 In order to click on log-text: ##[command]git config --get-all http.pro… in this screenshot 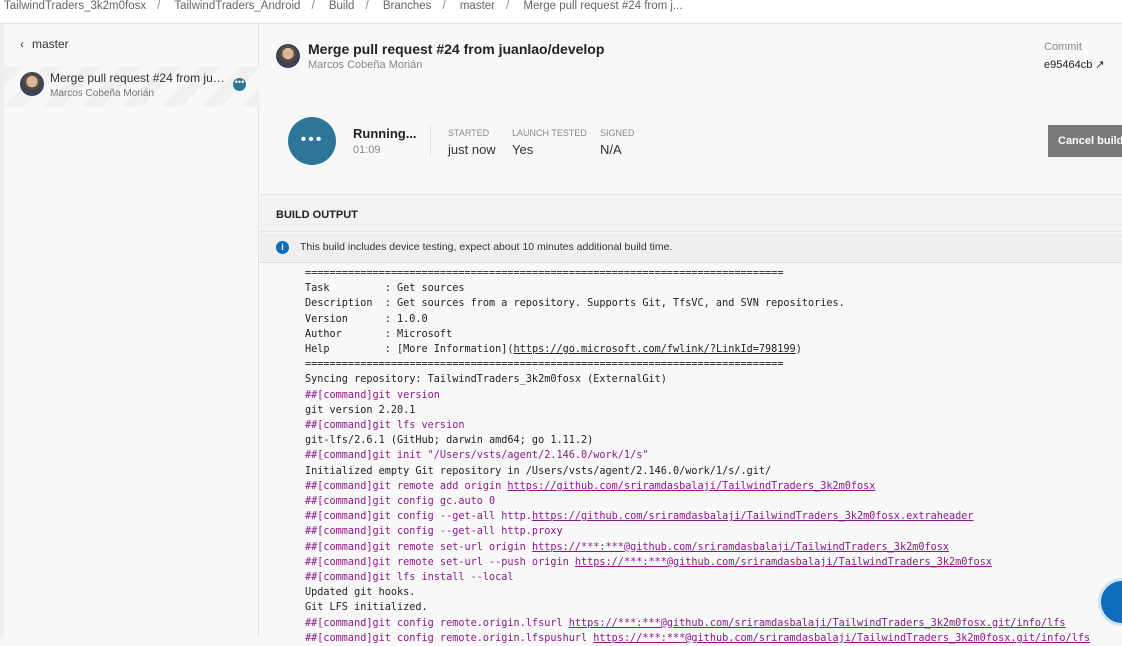, I will do `click(434, 532)`.